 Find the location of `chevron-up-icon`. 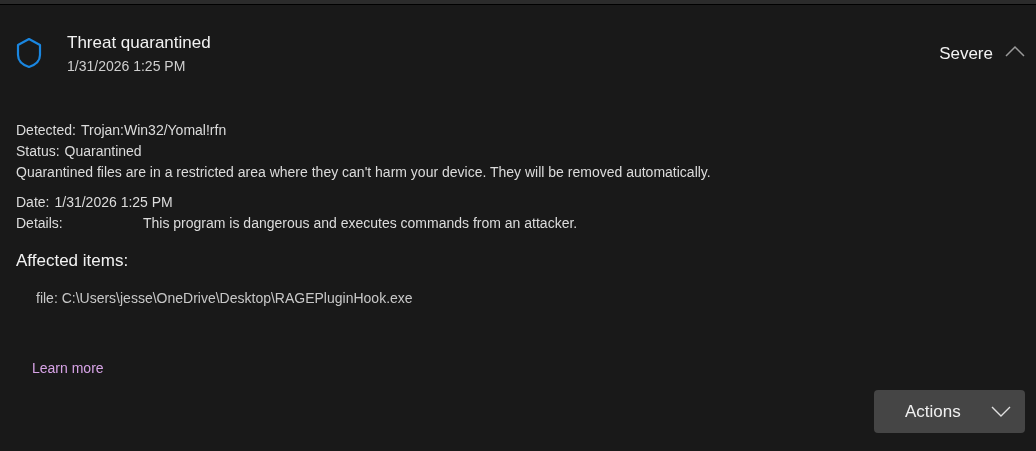

chevron-up-icon is located at coordinates (1015, 51).